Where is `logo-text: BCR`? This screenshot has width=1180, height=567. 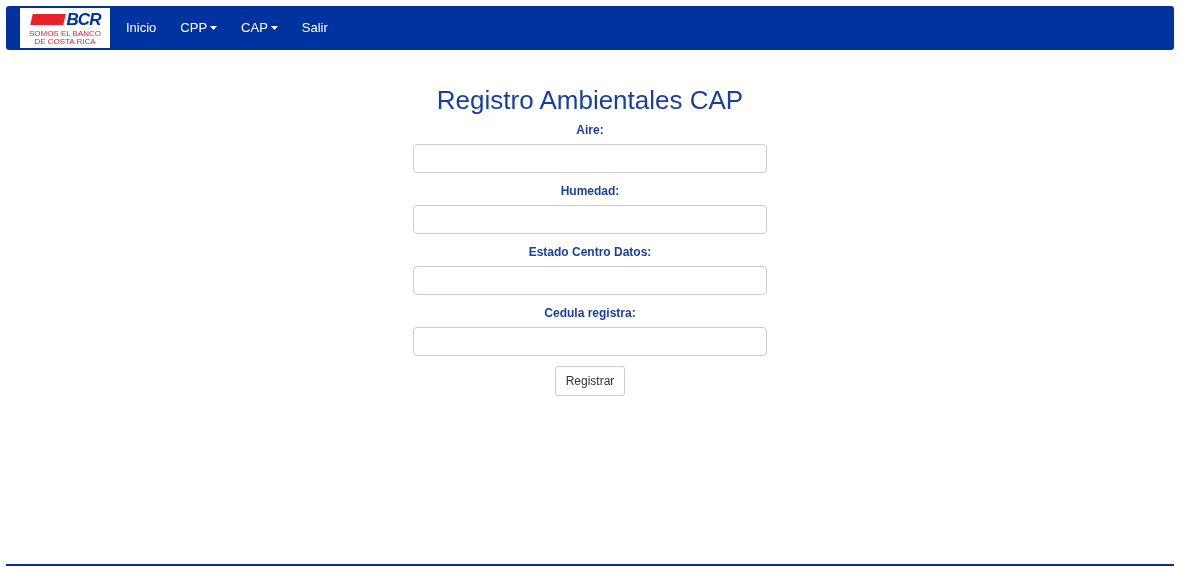 logo-text: BCR is located at coordinates (83, 19).